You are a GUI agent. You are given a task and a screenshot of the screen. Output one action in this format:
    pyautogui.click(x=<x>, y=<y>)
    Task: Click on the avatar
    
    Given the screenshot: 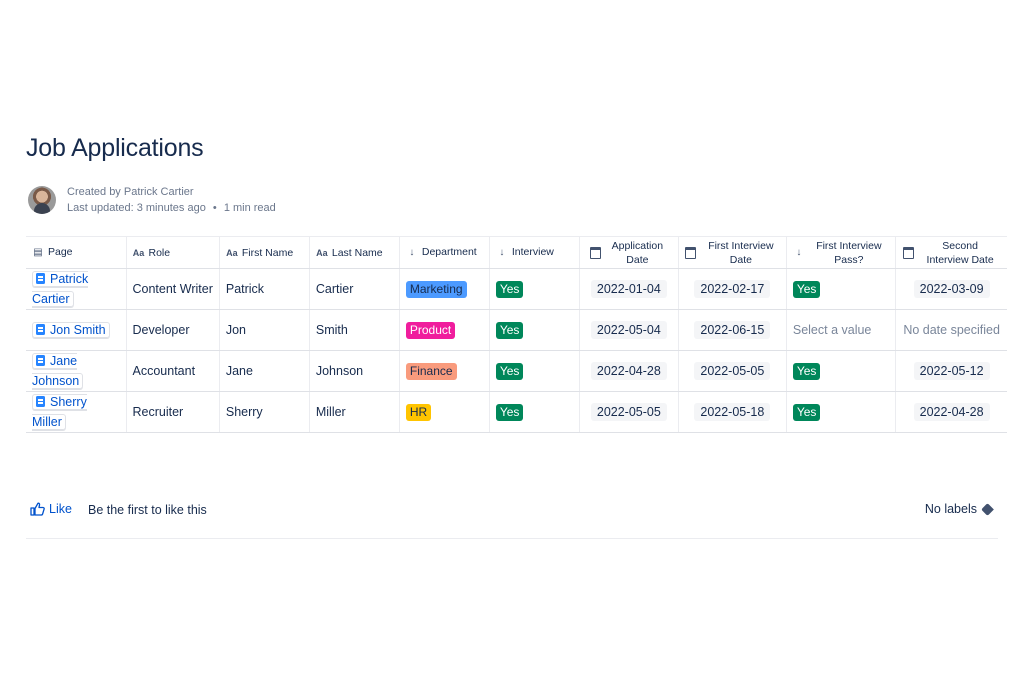 What is the action you would take?
    pyautogui.click(x=42, y=200)
    